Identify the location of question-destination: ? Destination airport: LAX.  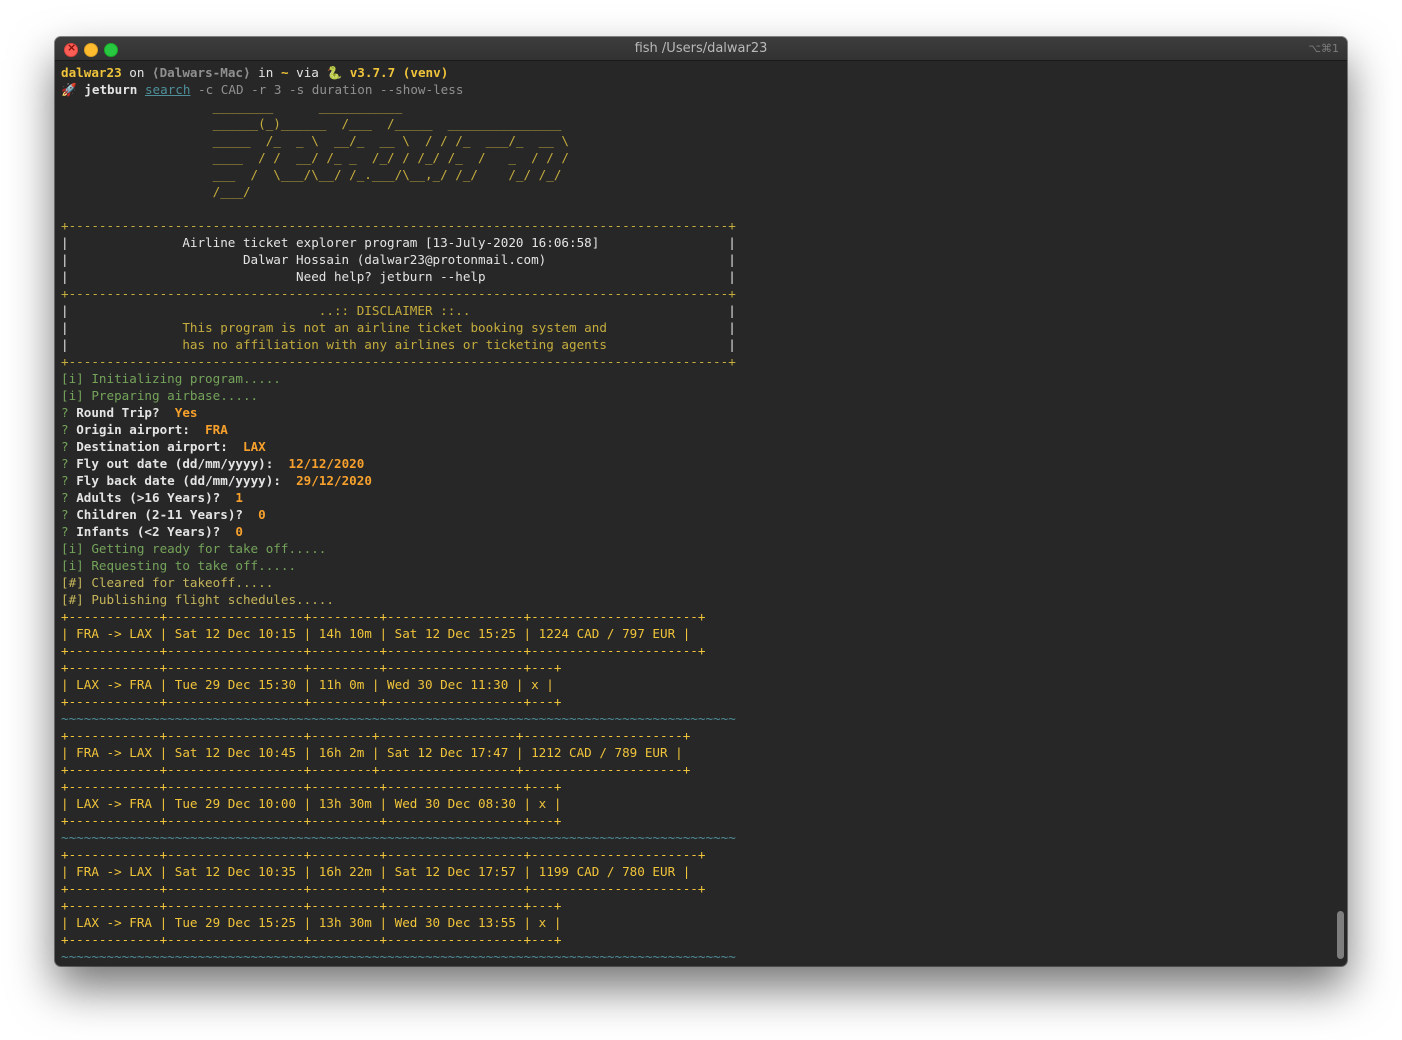
(163, 446).